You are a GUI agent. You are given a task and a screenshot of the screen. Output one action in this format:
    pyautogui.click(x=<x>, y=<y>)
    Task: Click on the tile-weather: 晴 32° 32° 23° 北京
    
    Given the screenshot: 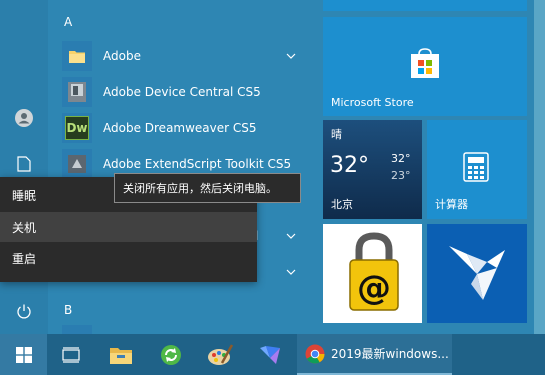 What is the action you would take?
    pyautogui.click(x=372, y=169)
    